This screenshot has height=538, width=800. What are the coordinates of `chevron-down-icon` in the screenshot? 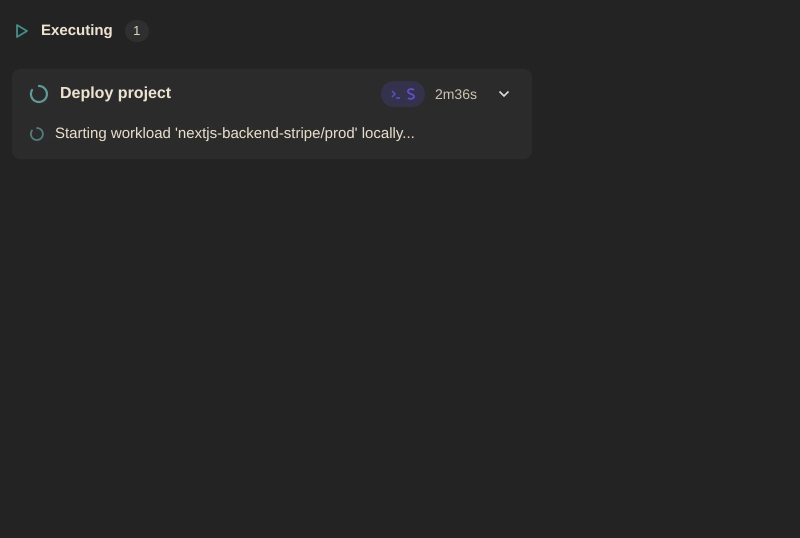 It's located at (504, 94).